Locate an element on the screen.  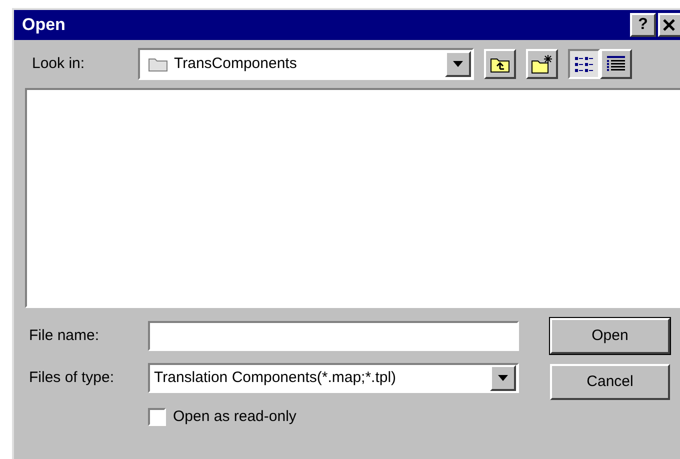
close-button is located at coordinates (669, 25).